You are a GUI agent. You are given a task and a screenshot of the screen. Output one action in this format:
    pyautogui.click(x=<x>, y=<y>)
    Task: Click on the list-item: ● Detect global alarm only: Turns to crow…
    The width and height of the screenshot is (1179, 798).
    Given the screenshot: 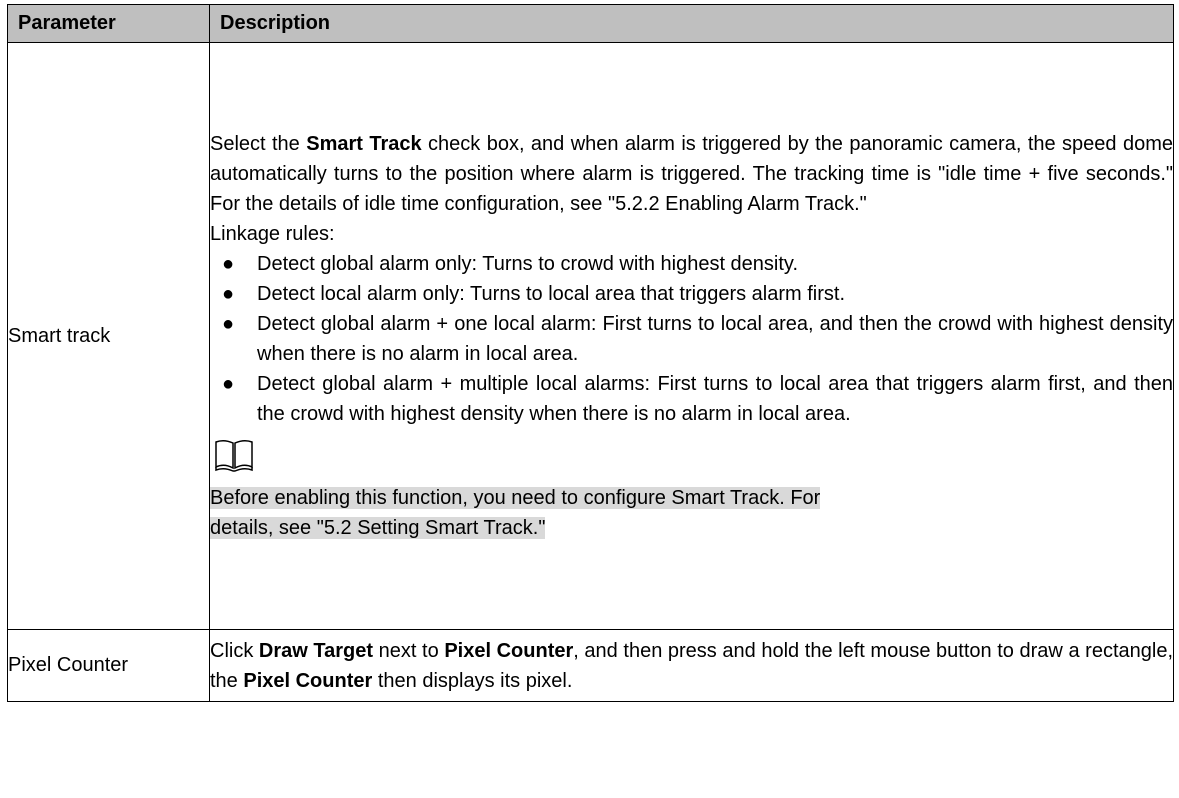 What is the action you would take?
    pyautogui.click(x=510, y=264)
    